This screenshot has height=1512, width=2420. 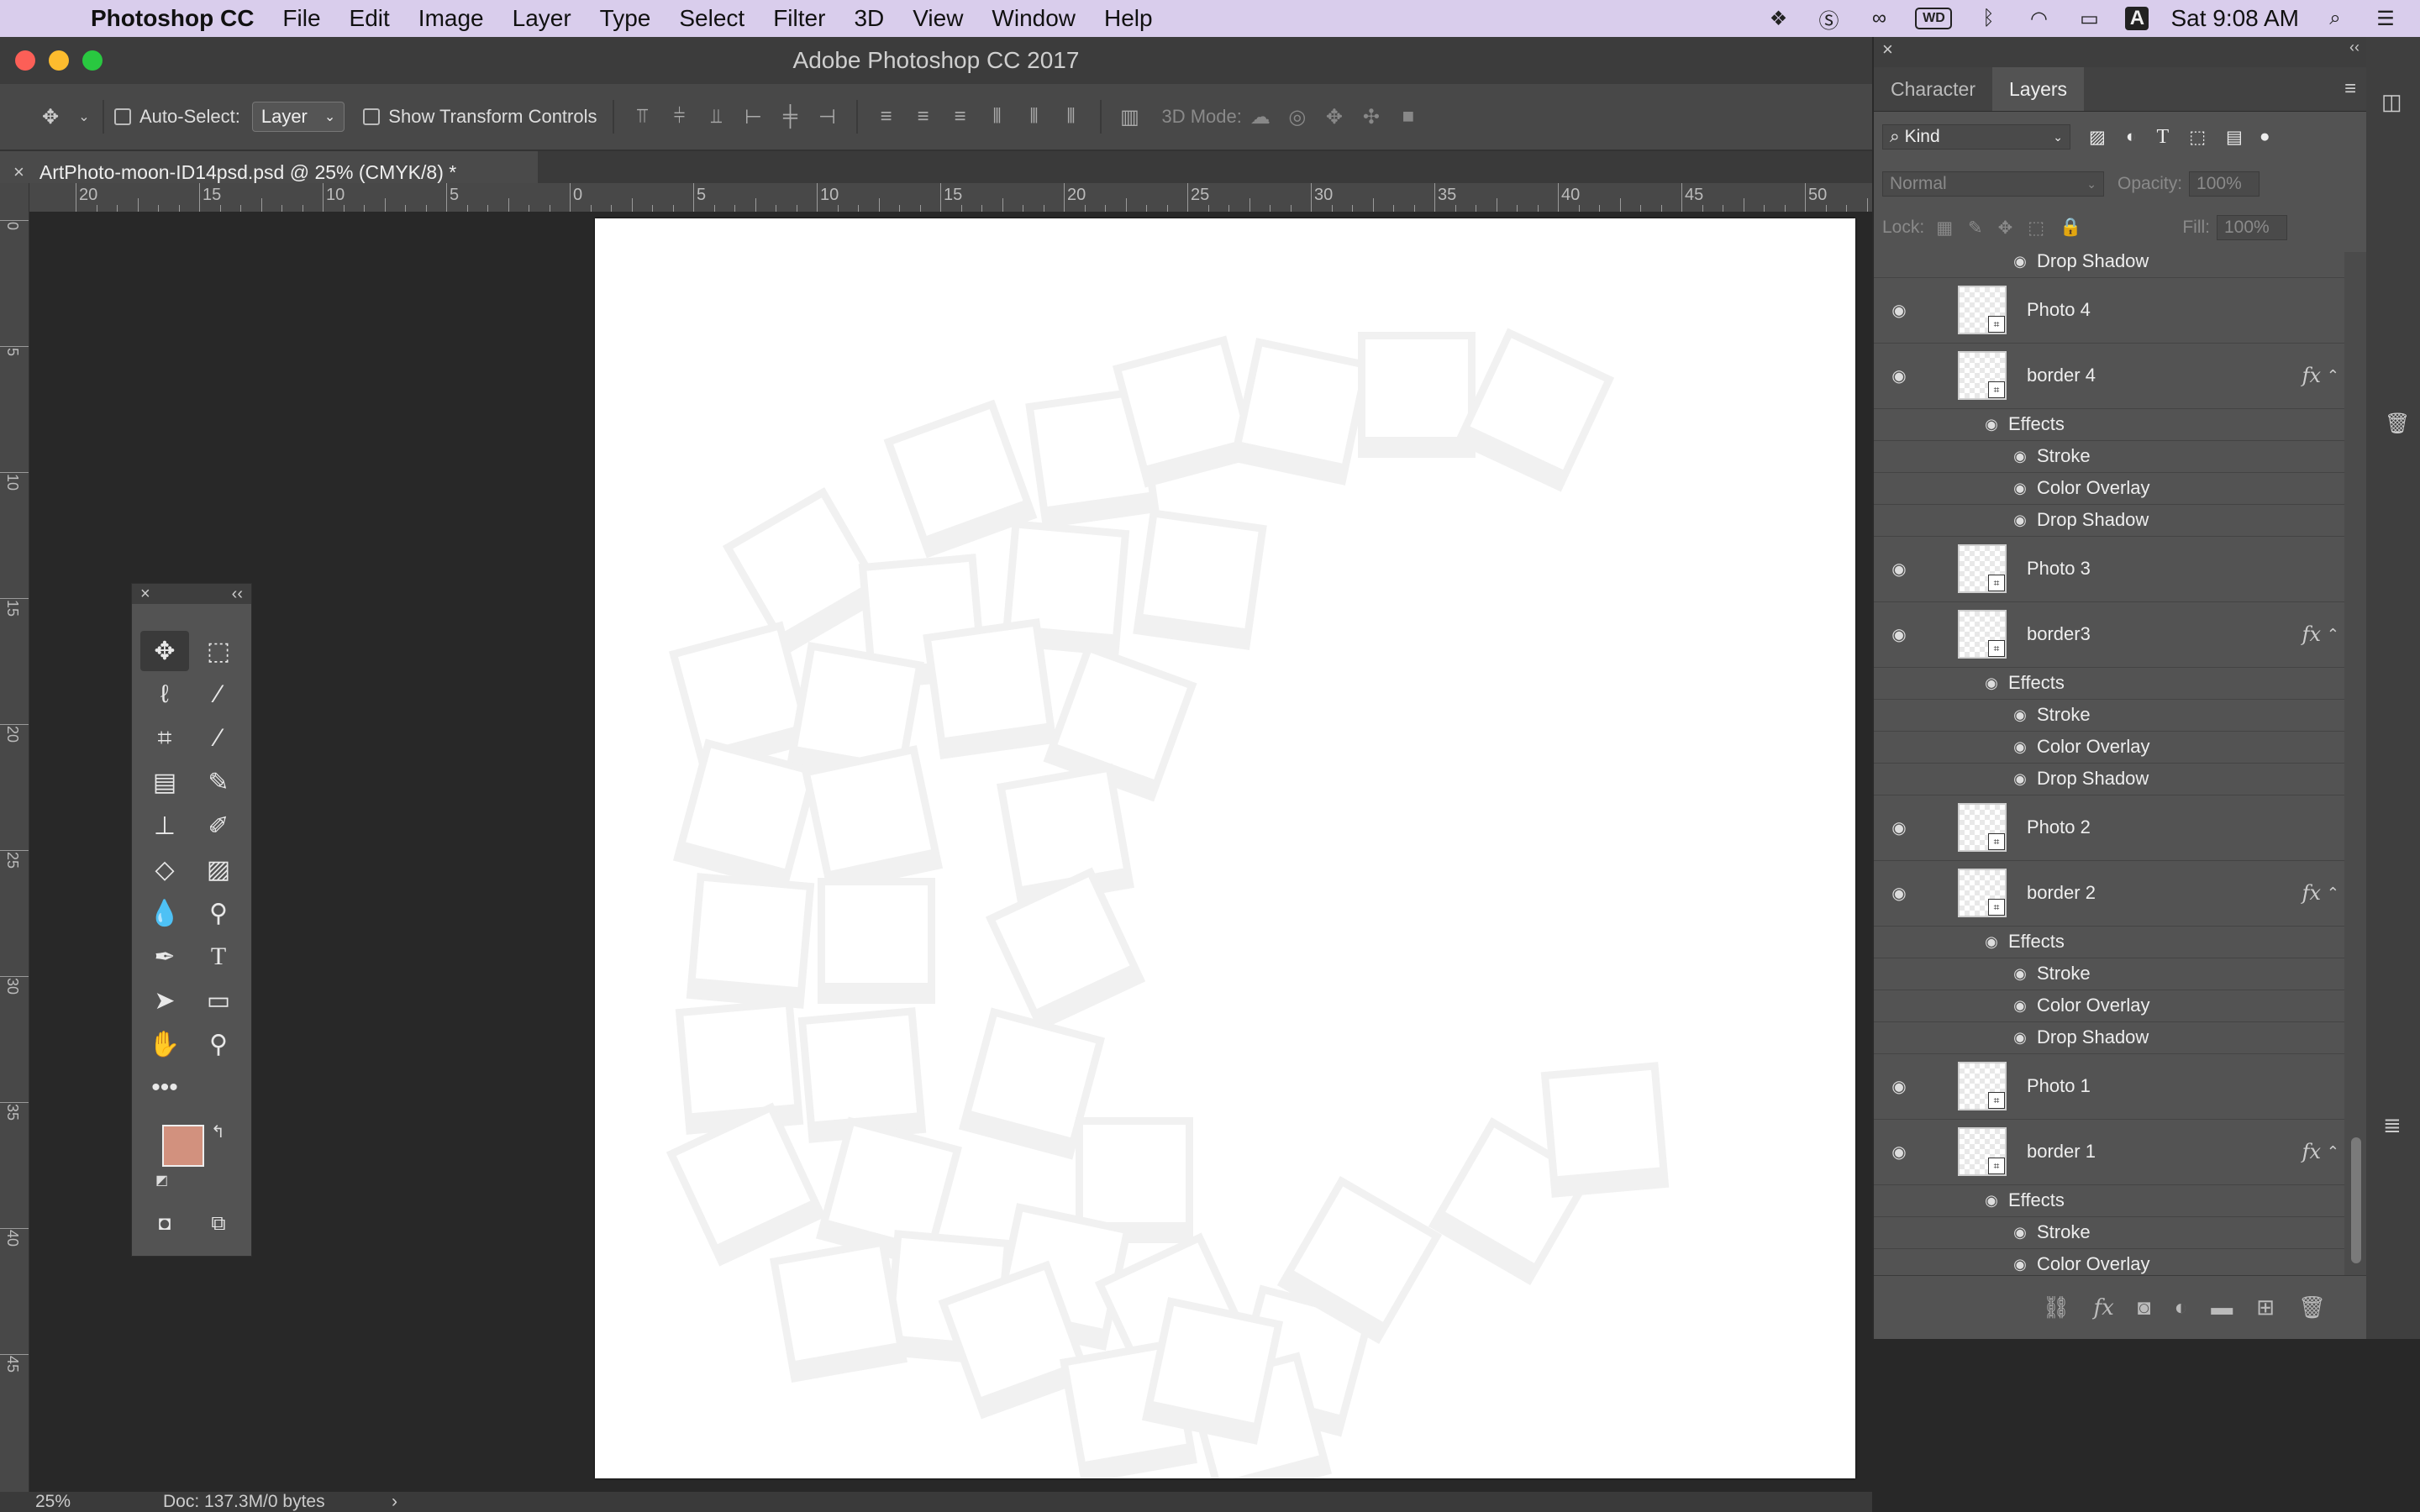 What do you see at coordinates (165, 1088) in the screenshot?
I see `more-tools-icon: •••` at bounding box center [165, 1088].